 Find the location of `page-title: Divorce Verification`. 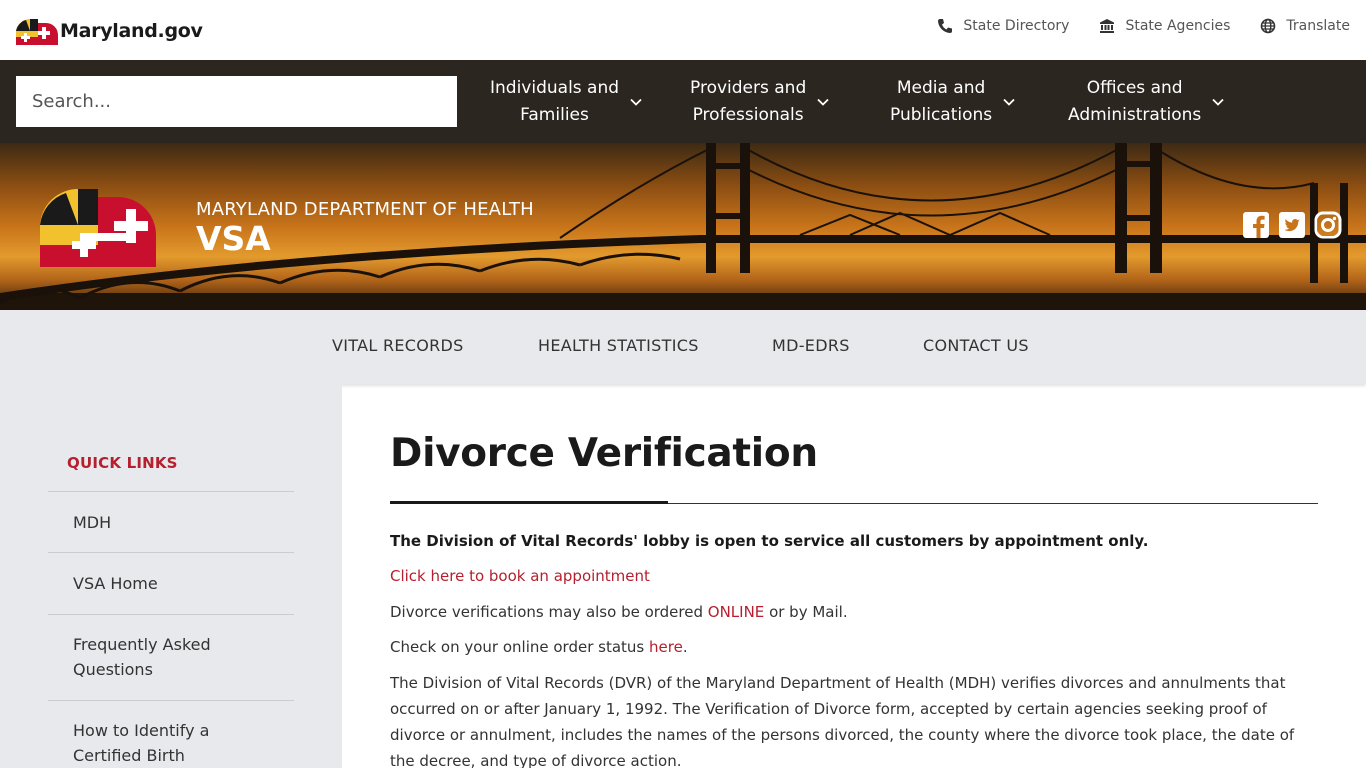

page-title: Divorce Verification is located at coordinates (604, 453).